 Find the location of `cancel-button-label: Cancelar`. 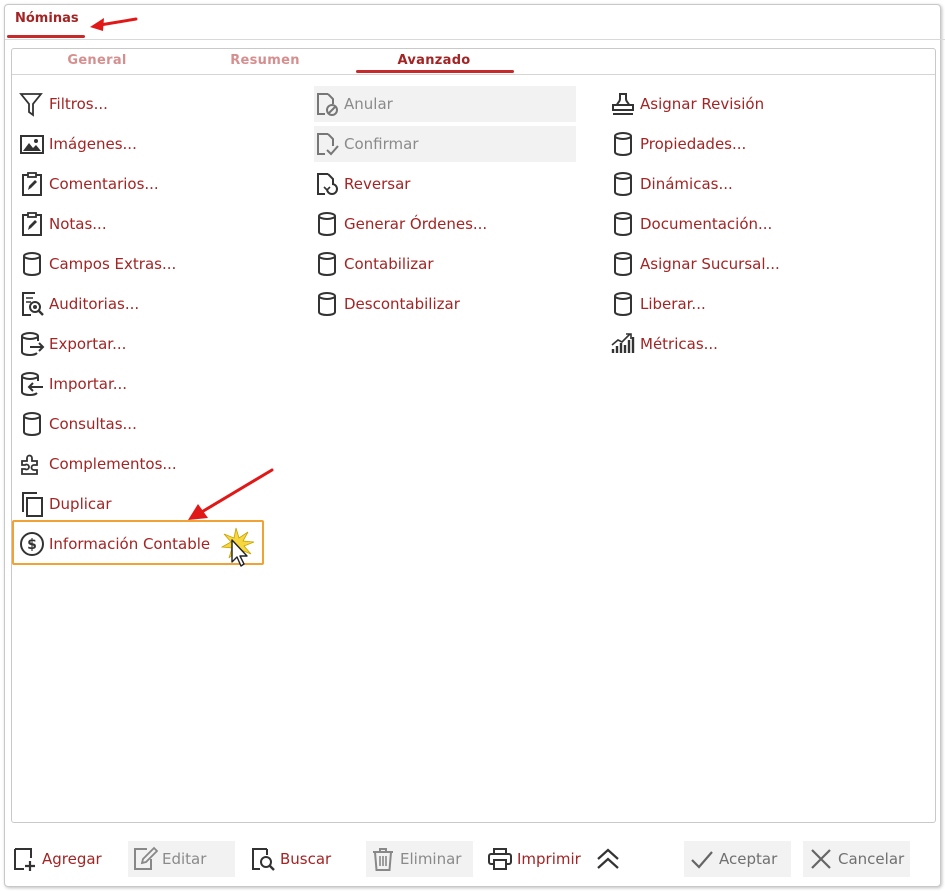

cancel-button-label: Cancelar is located at coordinates (871, 859).